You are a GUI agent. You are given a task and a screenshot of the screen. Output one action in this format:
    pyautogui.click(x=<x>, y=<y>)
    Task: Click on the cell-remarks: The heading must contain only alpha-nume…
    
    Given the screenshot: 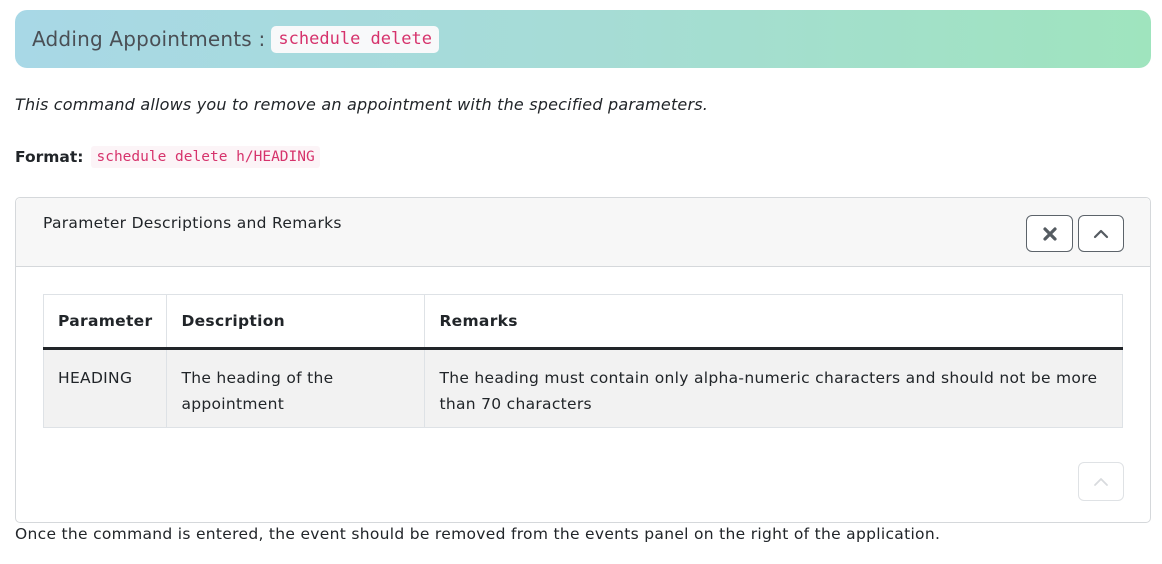 What is the action you would take?
    pyautogui.click(x=773, y=388)
    